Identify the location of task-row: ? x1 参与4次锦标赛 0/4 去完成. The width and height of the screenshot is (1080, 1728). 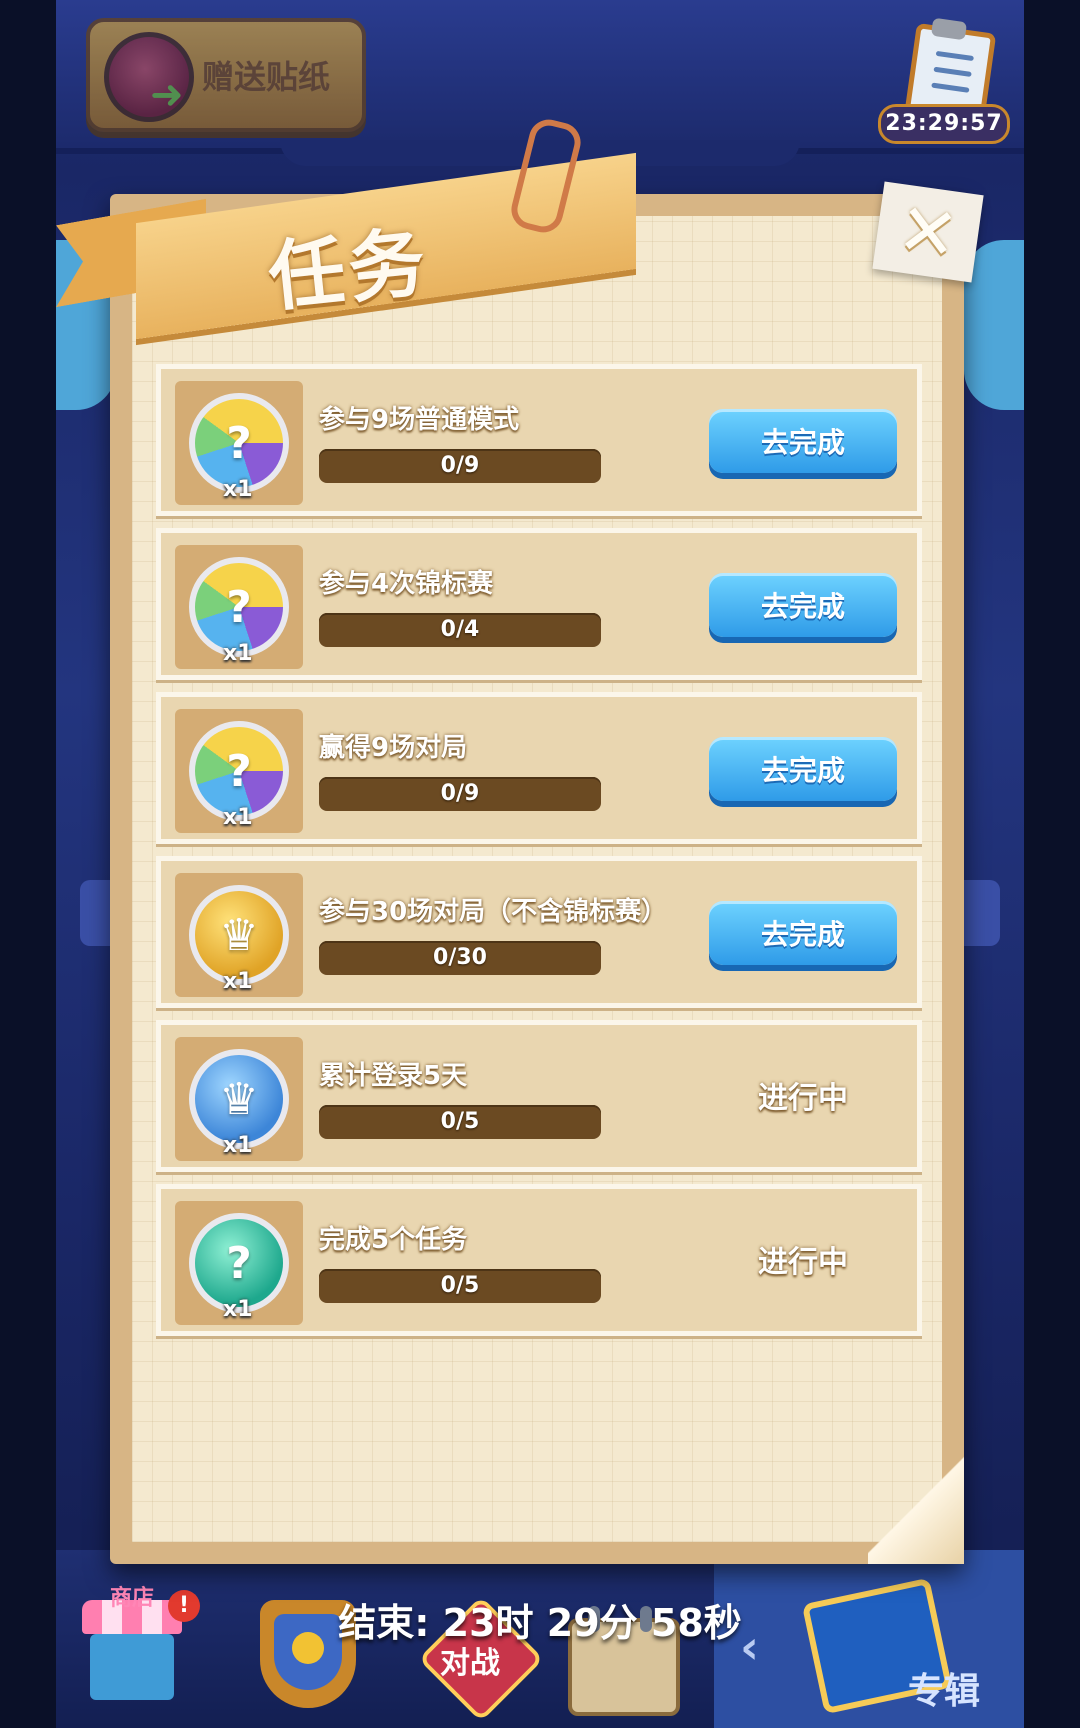
(539, 604).